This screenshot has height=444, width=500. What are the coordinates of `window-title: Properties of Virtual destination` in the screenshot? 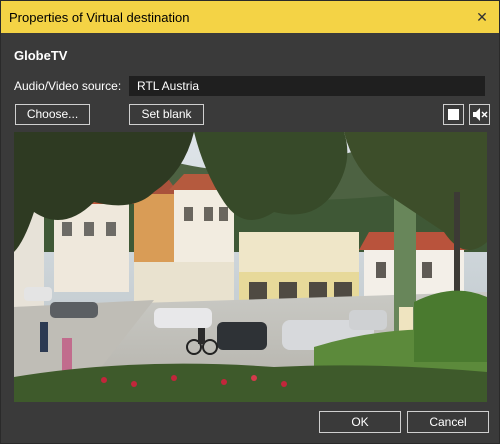 It's located at (99, 17).